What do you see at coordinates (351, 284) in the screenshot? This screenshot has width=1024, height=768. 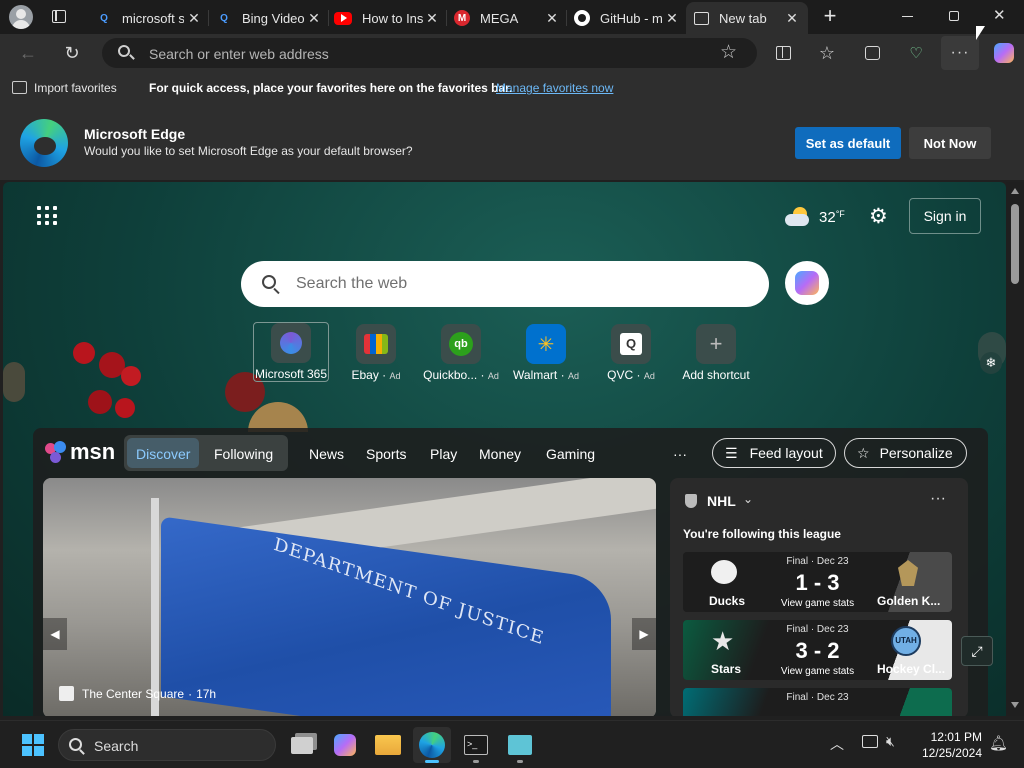 I see `web-search-input: Search the web` at bounding box center [351, 284].